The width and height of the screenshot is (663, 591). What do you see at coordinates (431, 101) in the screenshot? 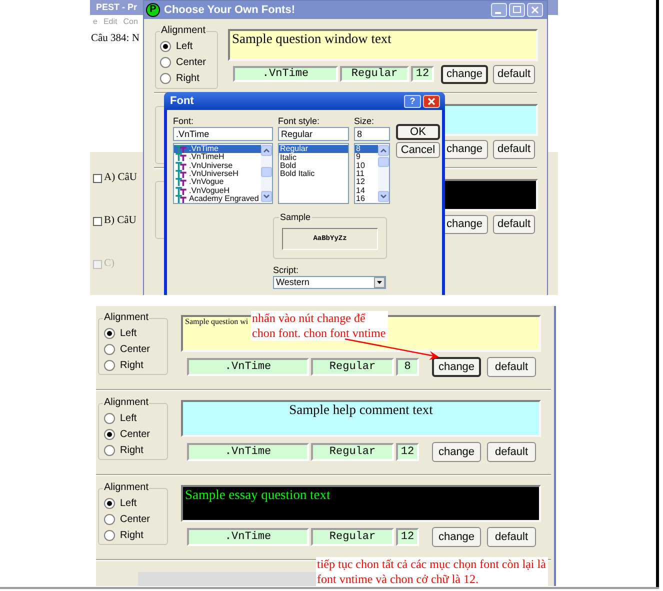
I see `close-icon` at bounding box center [431, 101].